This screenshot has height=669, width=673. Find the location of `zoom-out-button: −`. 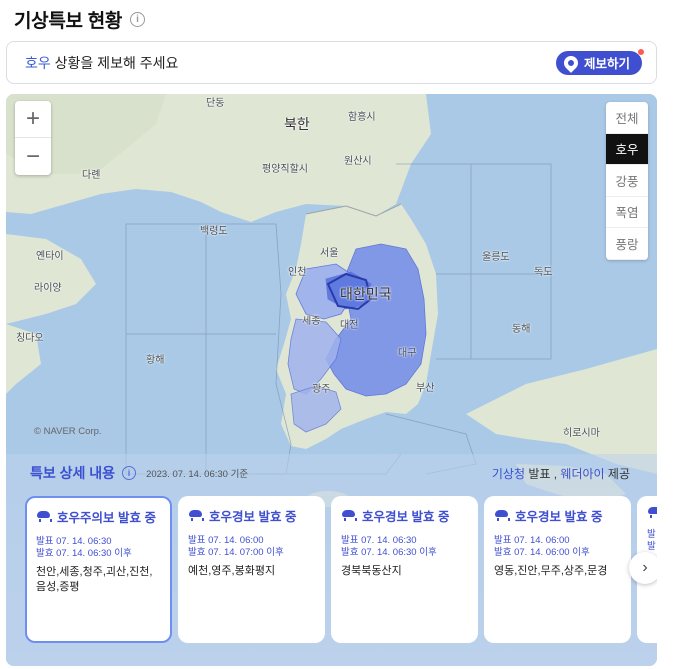

zoom-out-button: − is located at coordinates (33, 156).